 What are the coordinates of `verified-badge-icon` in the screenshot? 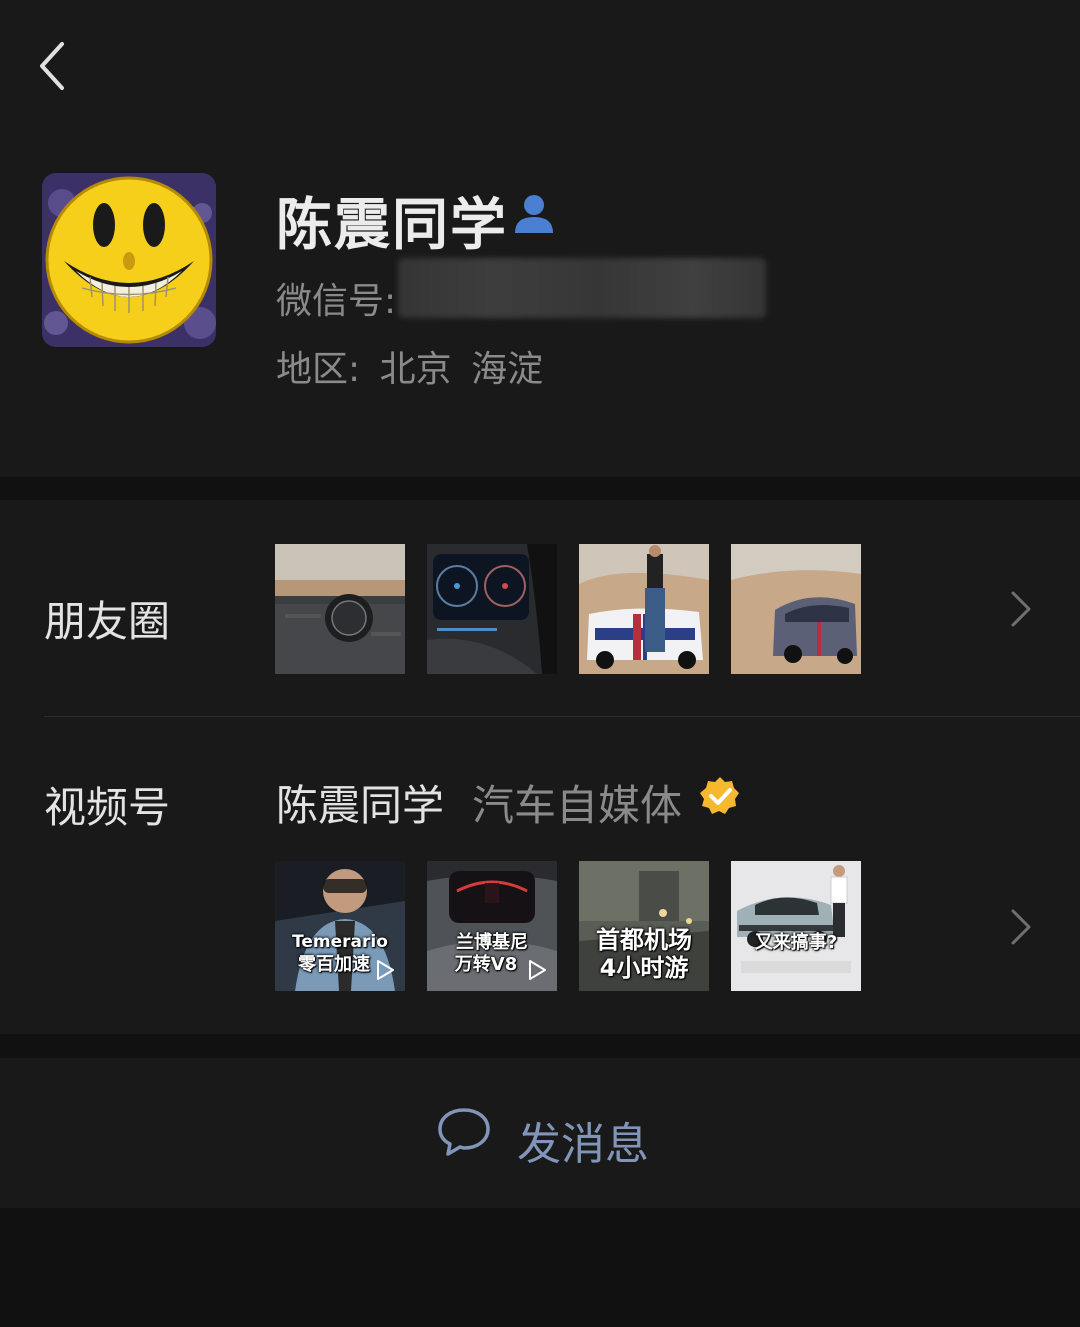 It's located at (719, 795).